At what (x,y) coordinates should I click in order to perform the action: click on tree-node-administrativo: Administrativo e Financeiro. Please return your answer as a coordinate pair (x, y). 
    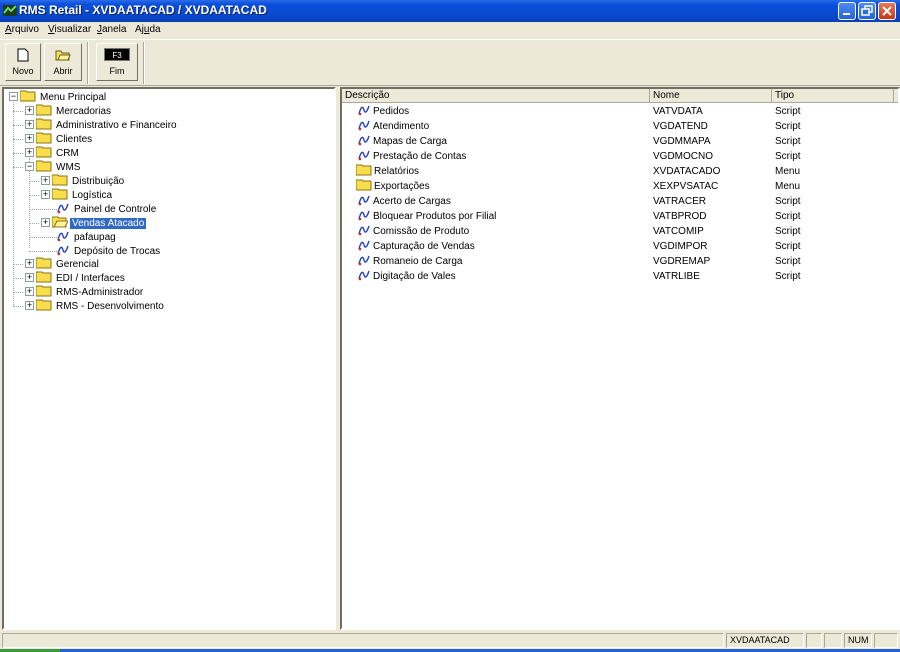
    Looking at the image, I should click on (107, 124).